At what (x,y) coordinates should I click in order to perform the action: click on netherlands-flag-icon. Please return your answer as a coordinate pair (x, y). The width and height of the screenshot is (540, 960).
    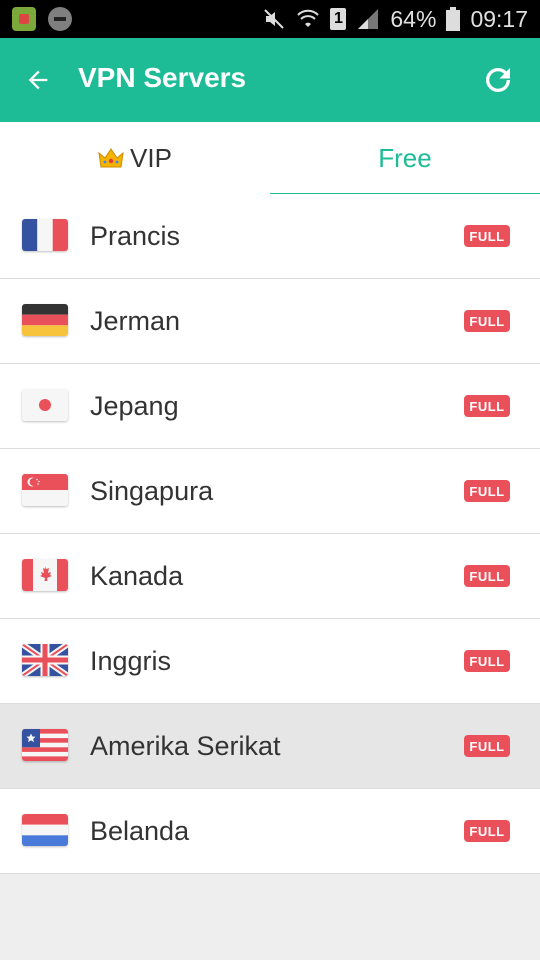
    Looking at the image, I should click on (45, 830).